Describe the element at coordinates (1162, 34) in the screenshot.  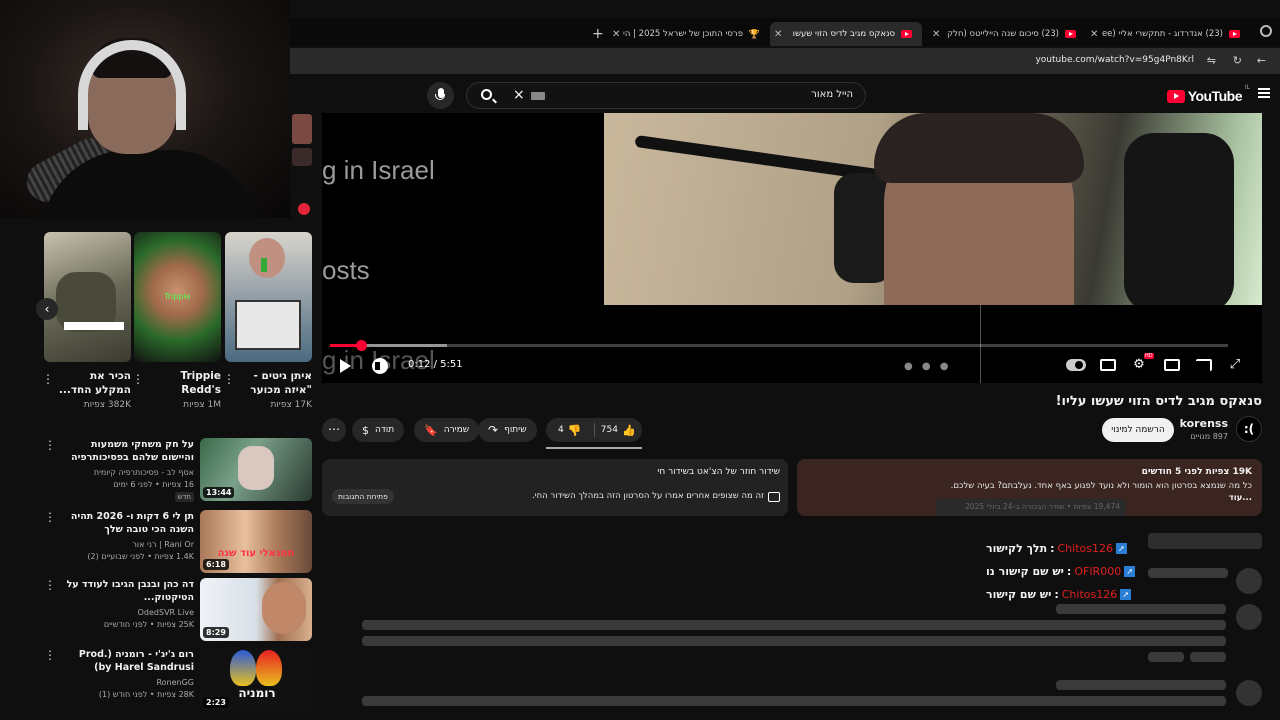
I see `tab-title: (23) אנדרדוג - תתקשרי אליי (ee` at that location.